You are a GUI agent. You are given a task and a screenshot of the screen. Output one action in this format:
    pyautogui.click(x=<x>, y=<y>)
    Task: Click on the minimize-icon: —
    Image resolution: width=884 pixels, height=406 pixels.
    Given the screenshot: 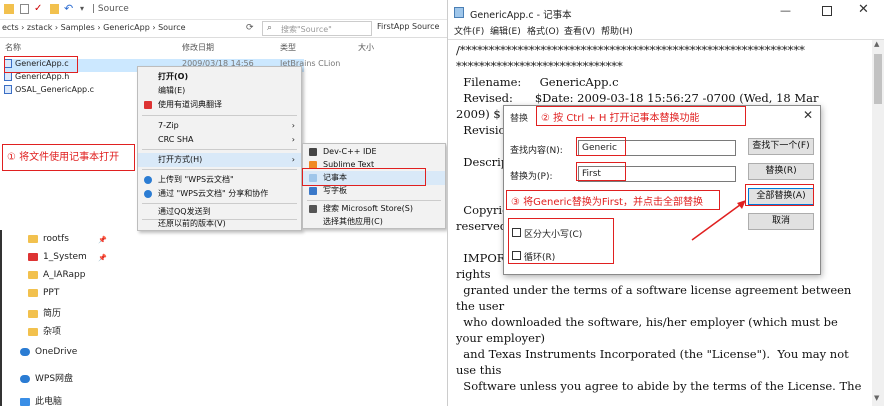 What is the action you would take?
    pyautogui.click(x=785, y=10)
    